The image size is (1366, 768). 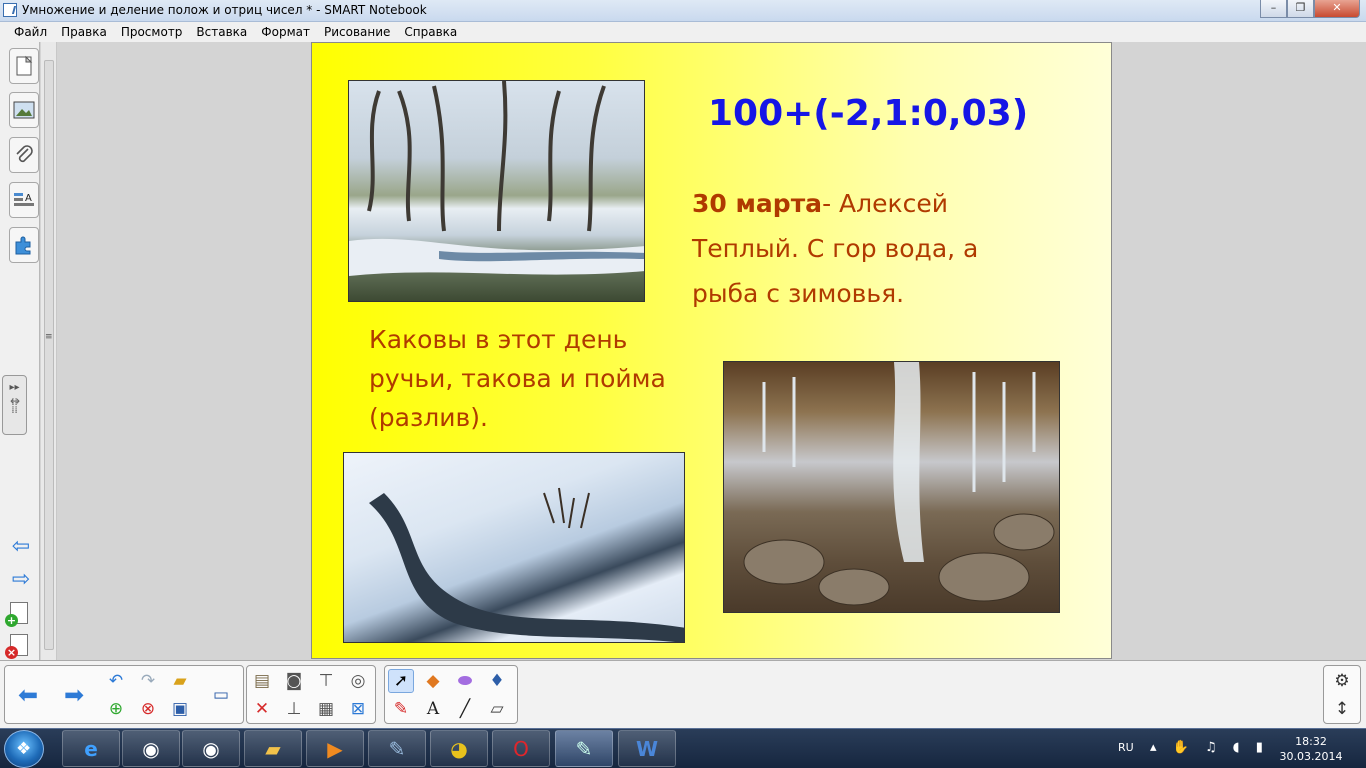 What do you see at coordinates (868, 113) in the screenshot?
I see `math-expression: 100+(-2,1:0,03)` at bounding box center [868, 113].